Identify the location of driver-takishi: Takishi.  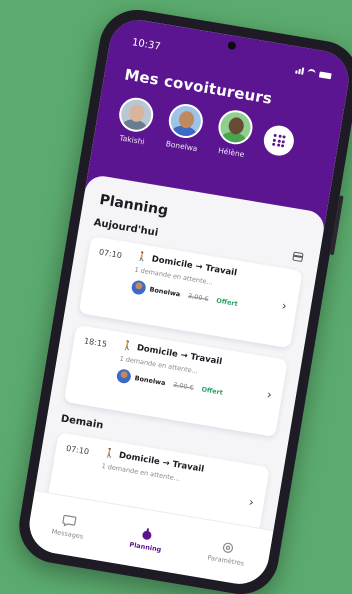
(135, 121).